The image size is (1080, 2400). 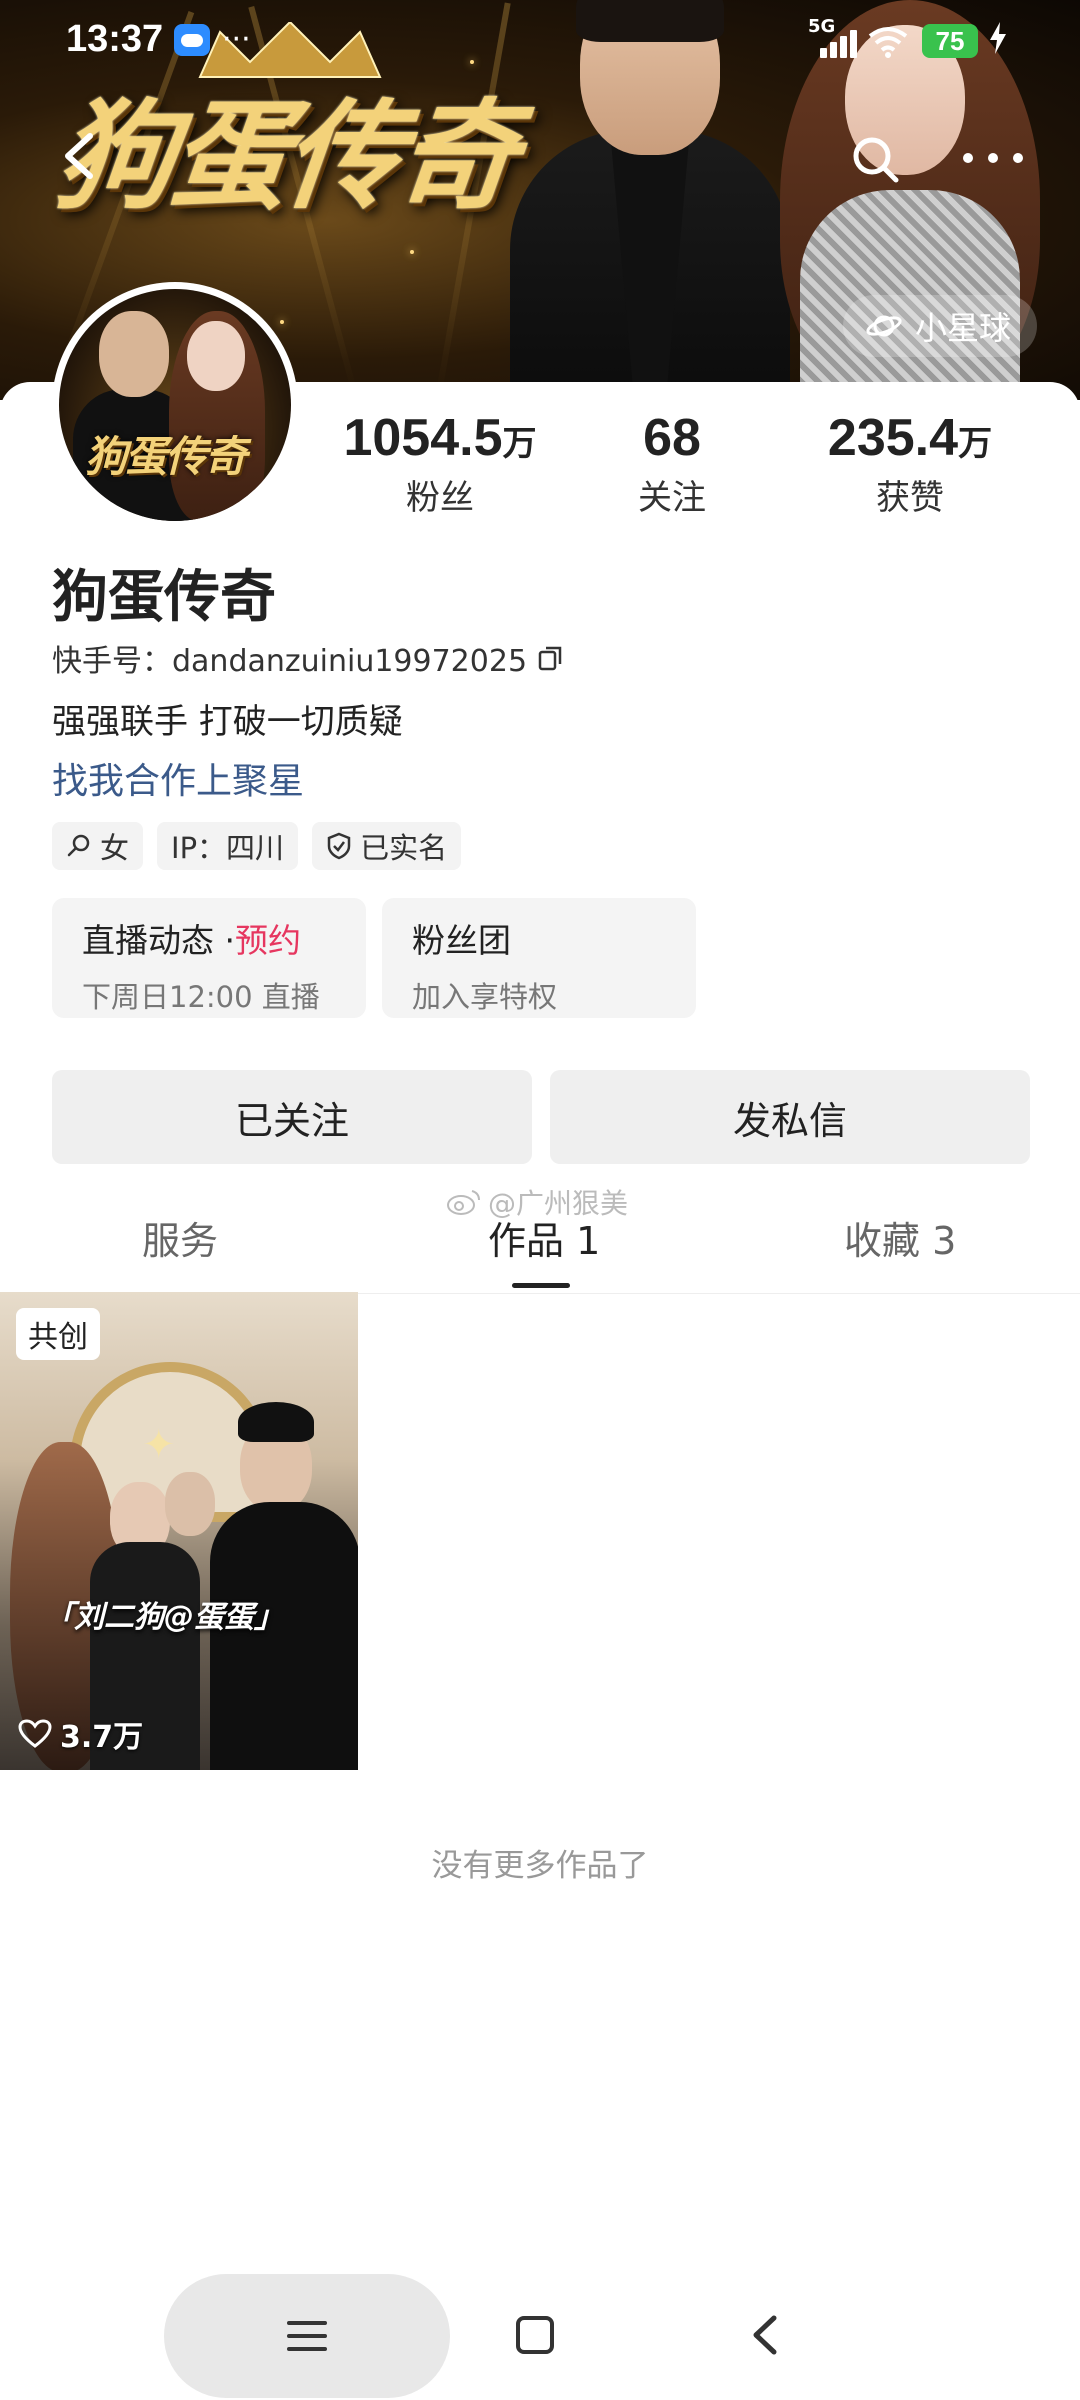 I want to click on kuaishou-id: 快手号：dandanzuiniu19972025, so click(x=290, y=661).